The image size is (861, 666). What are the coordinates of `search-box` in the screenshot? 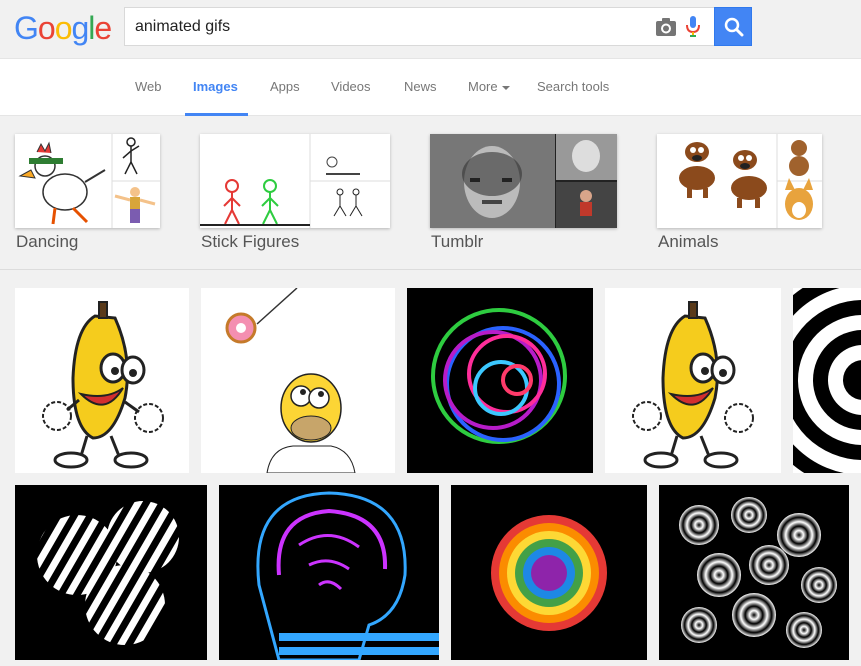 It's located at (419, 26).